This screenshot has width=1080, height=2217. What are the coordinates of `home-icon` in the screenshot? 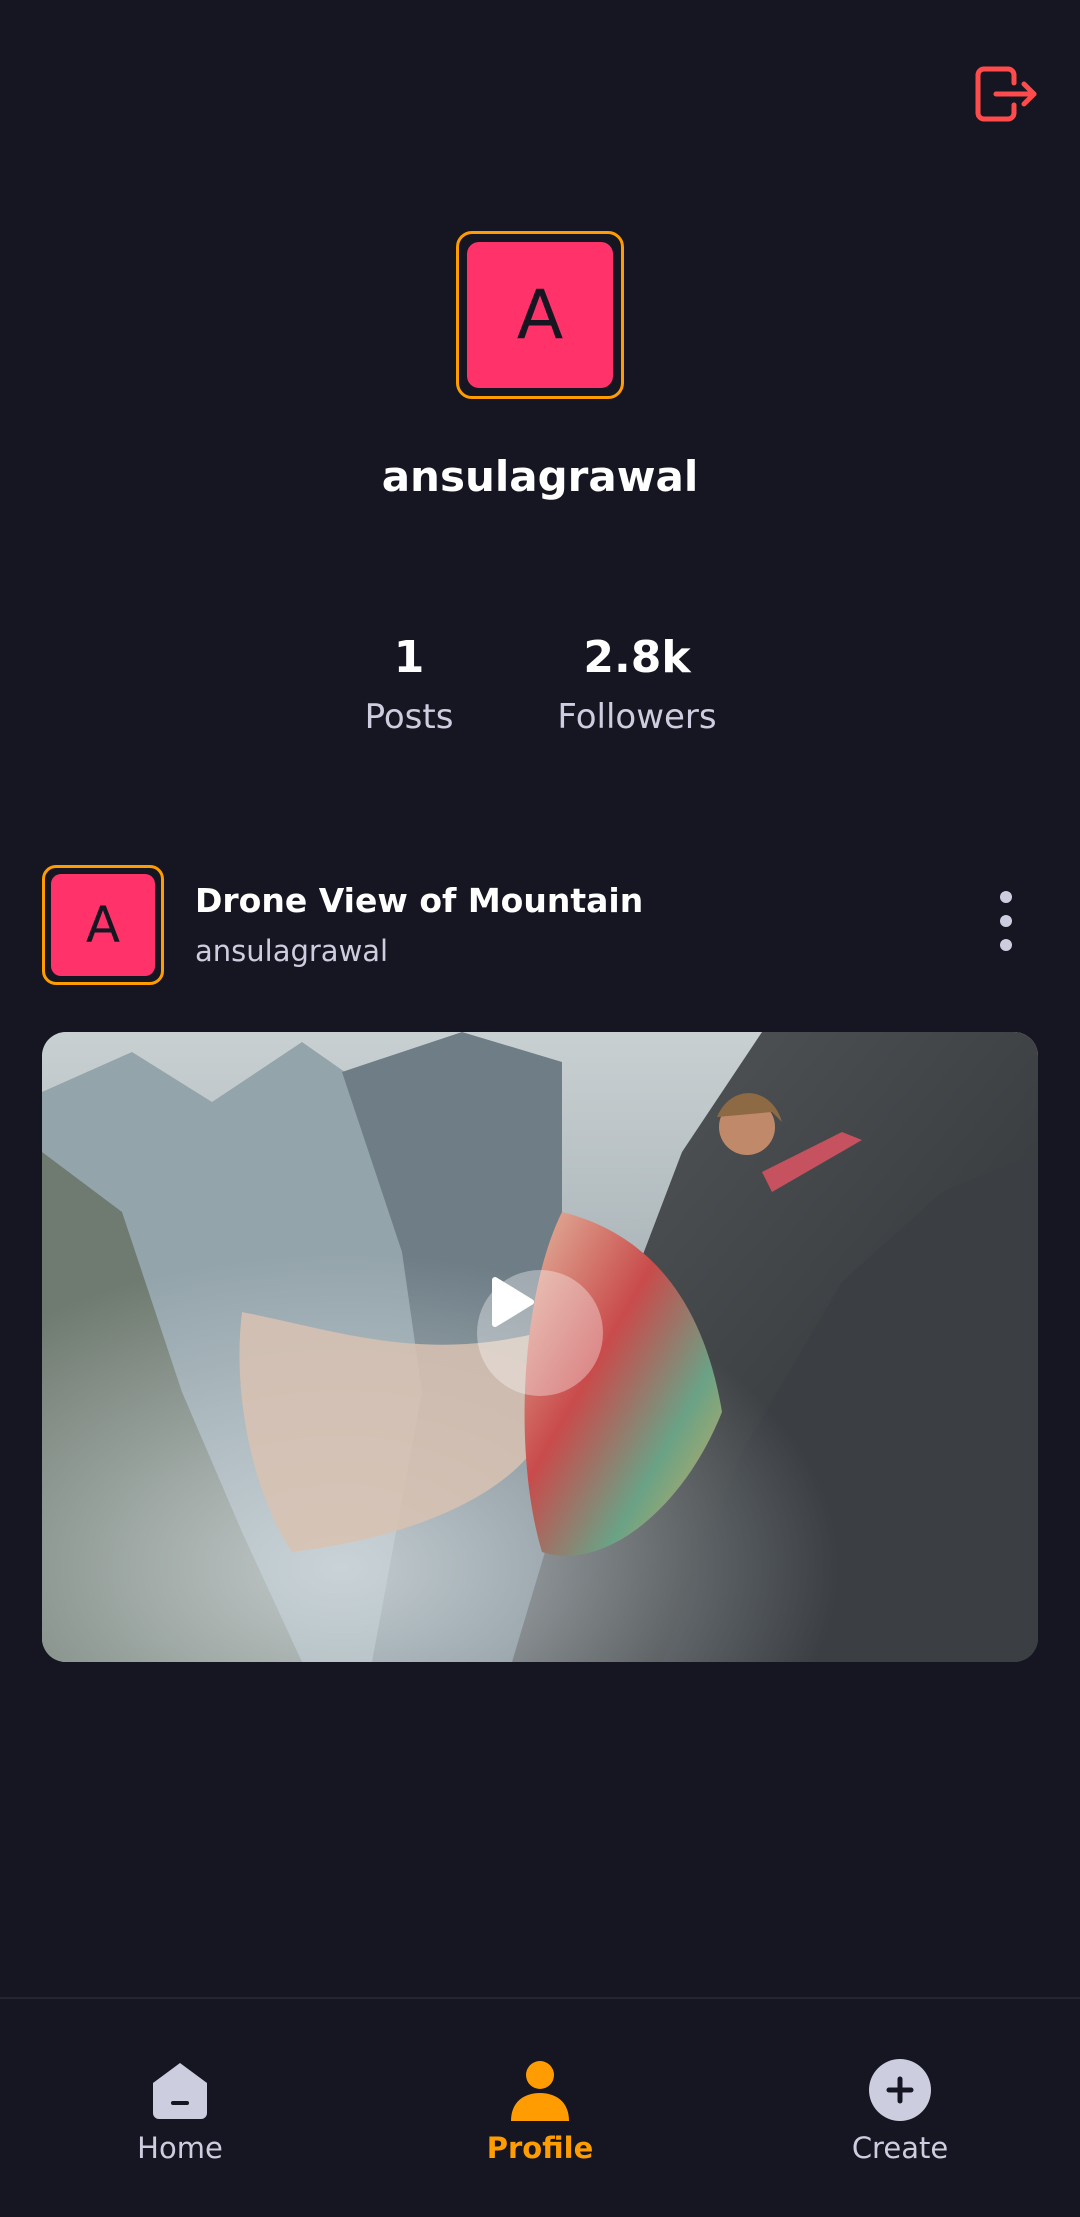 It's located at (180, 2091).